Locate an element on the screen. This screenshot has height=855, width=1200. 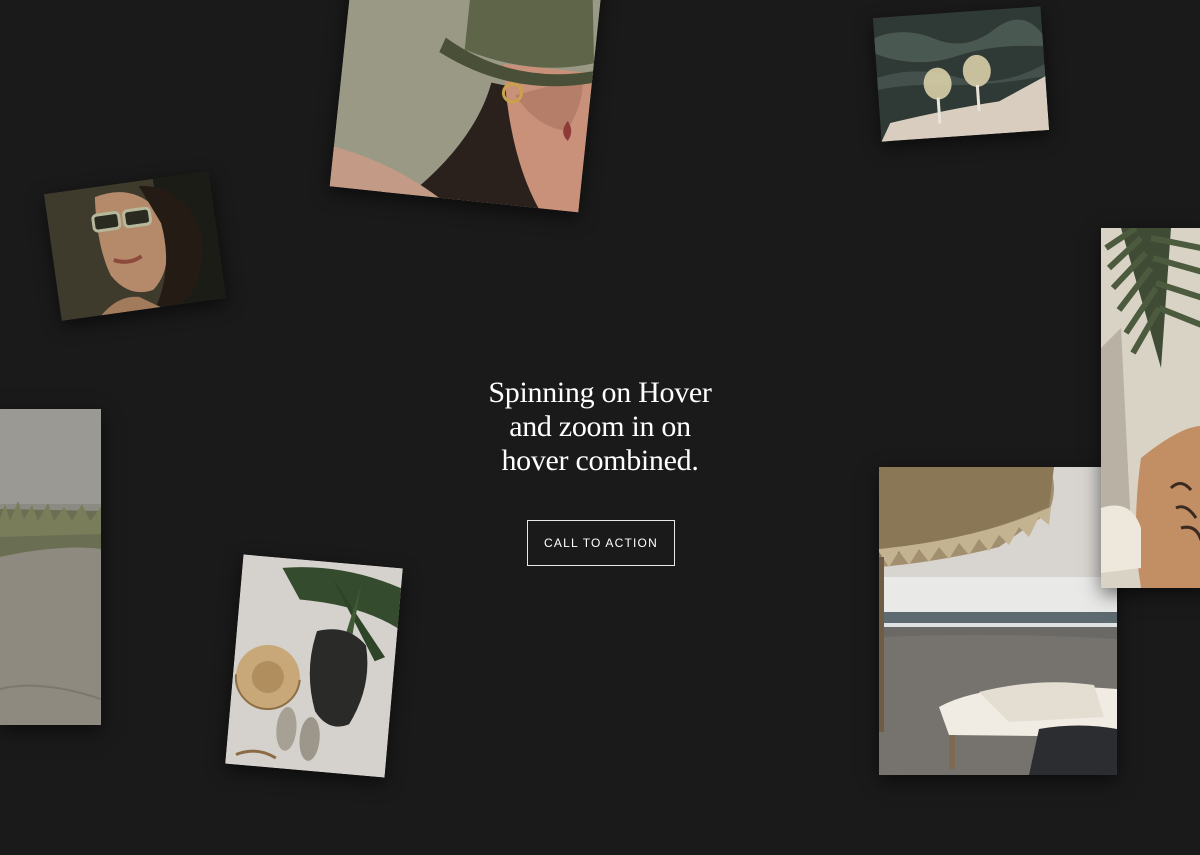
bucket-hat-image is located at coordinates (466, 106).